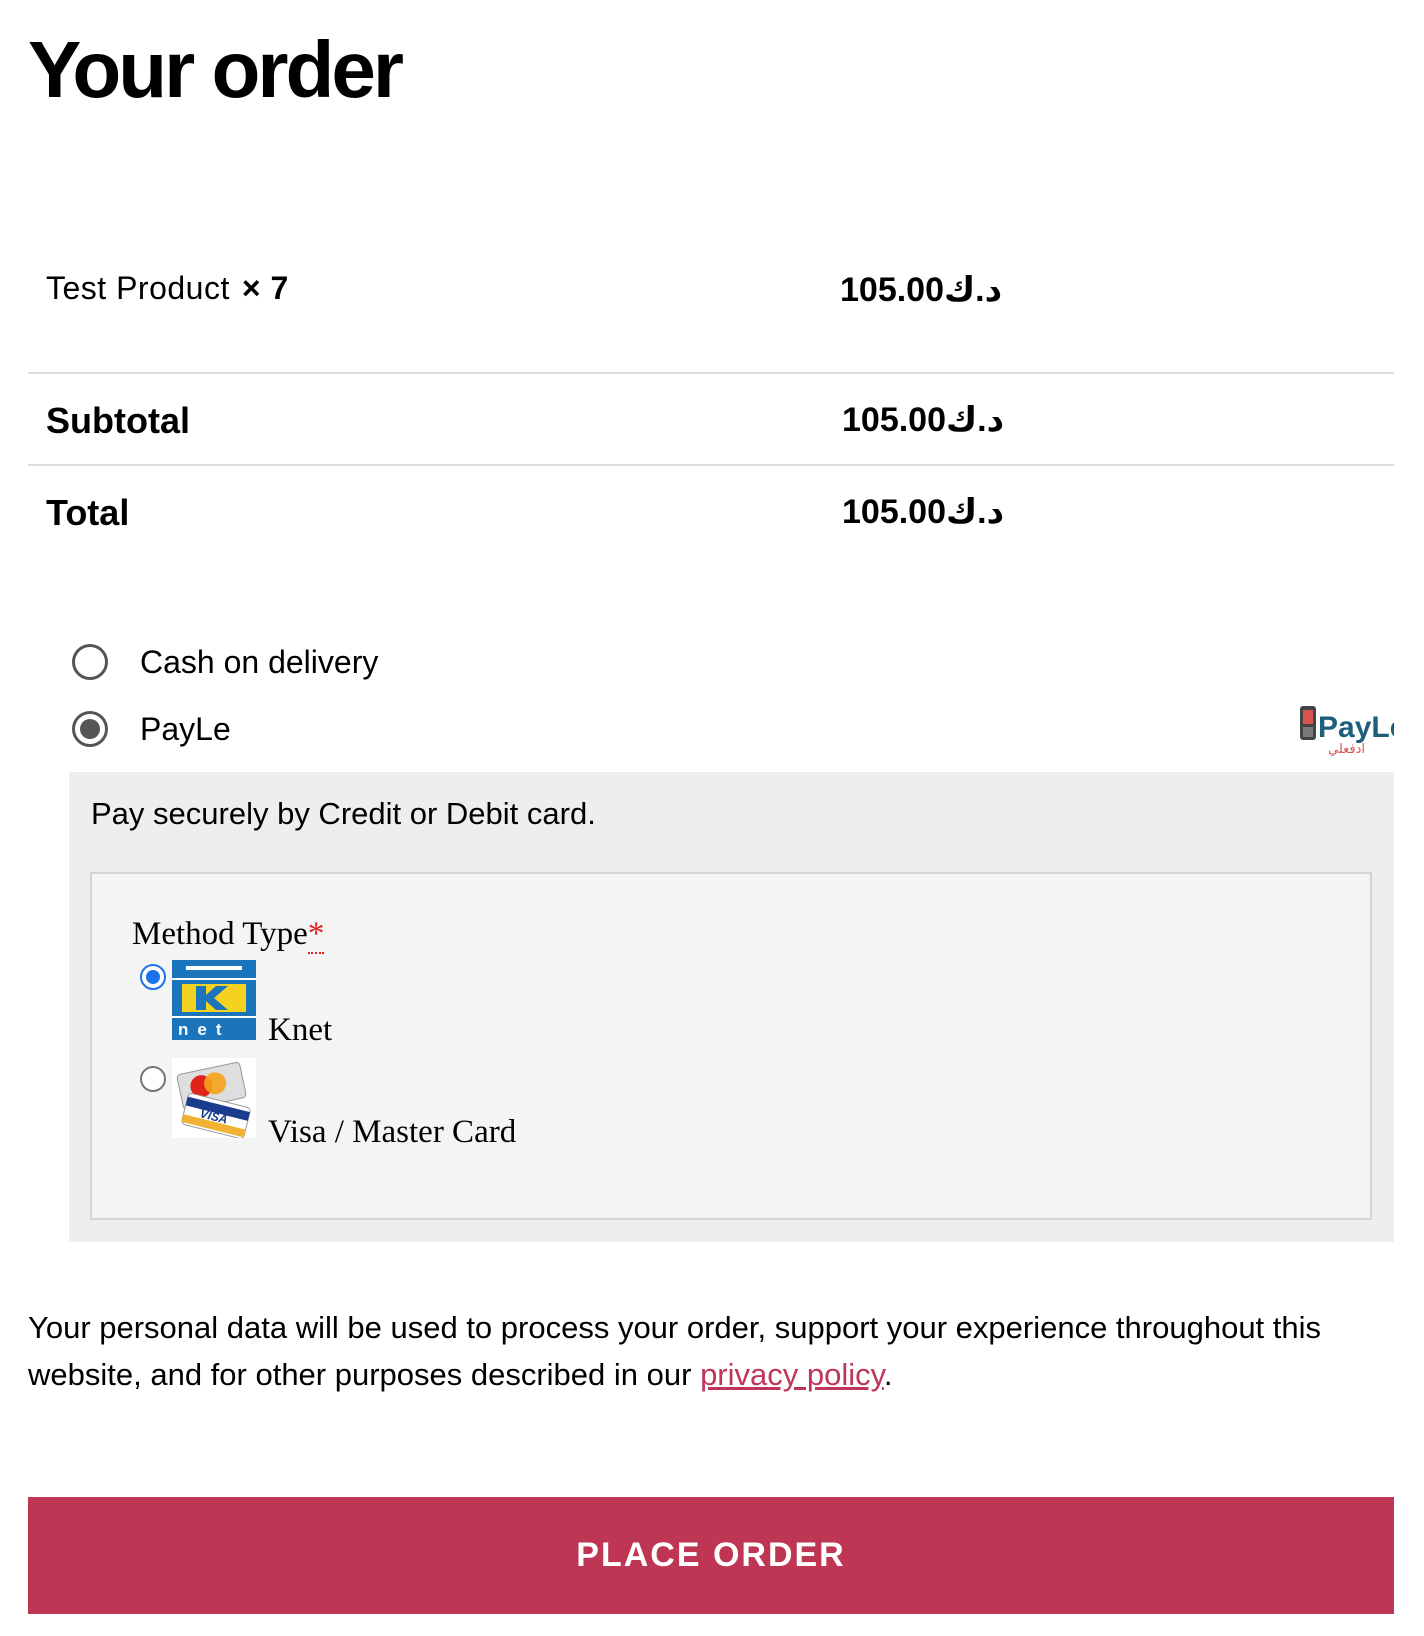  What do you see at coordinates (118, 420) in the screenshot?
I see `subtotal-label: Subtotal` at bounding box center [118, 420].